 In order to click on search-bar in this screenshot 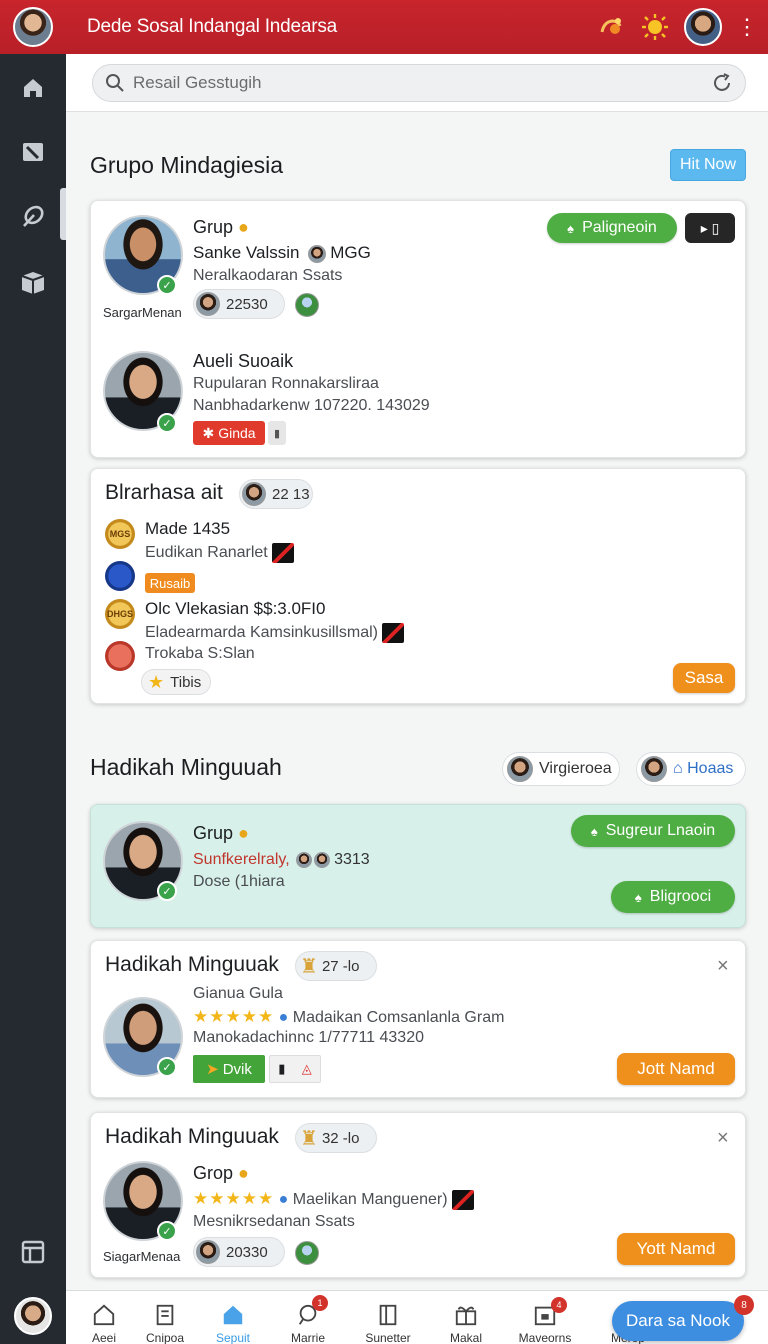, I will do `click(417, 83)`.